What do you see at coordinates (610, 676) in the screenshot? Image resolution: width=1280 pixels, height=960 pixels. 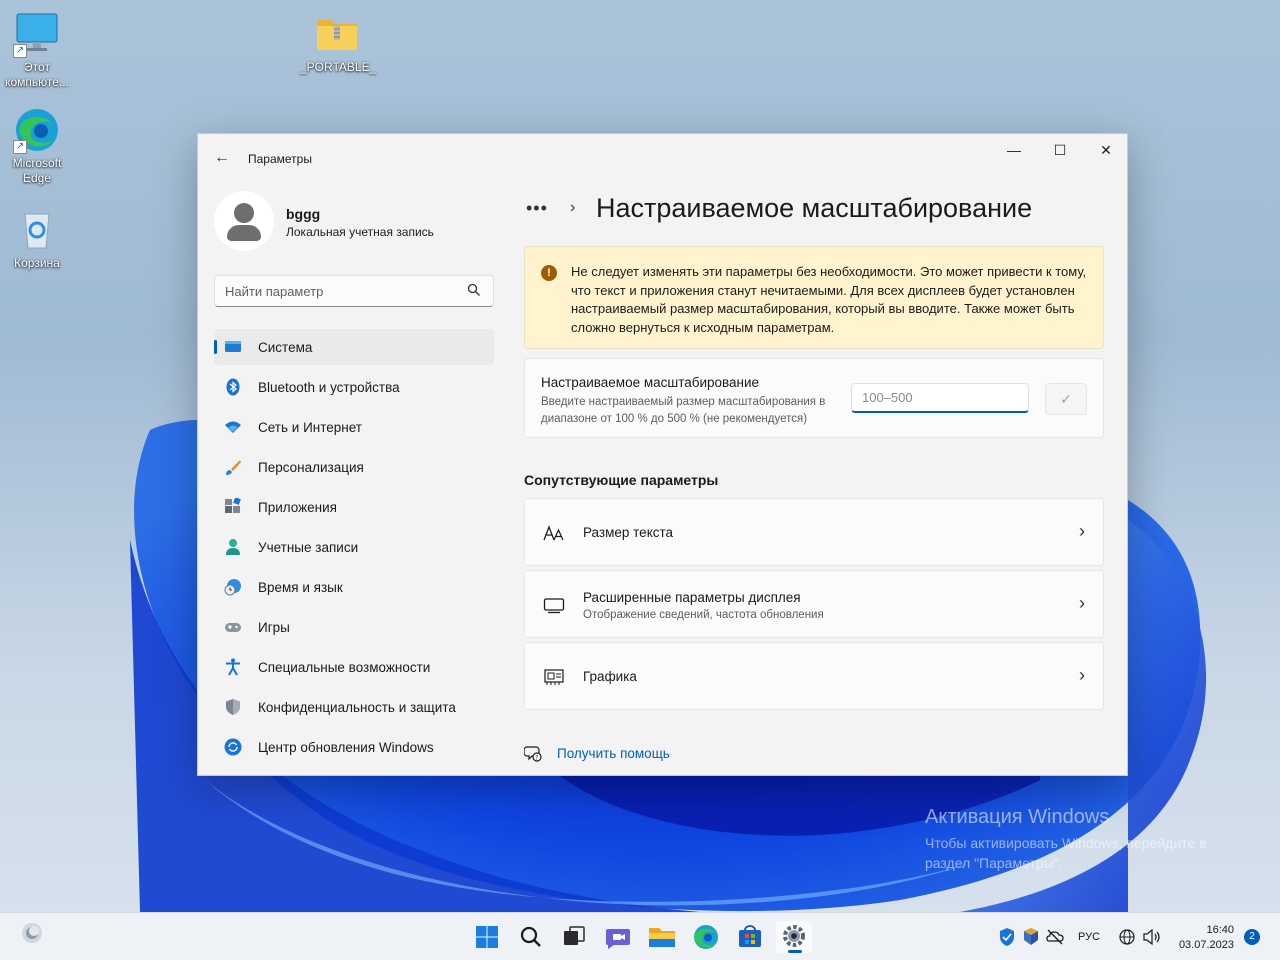 I see `related-item-title: Графика` at bounding box center [610, 676].